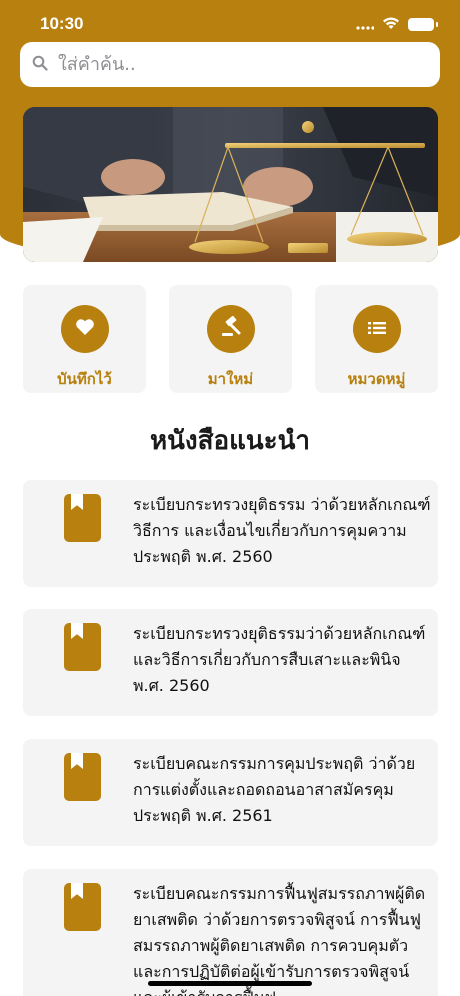  I want to click on gavel-icon, so click(231, 328).